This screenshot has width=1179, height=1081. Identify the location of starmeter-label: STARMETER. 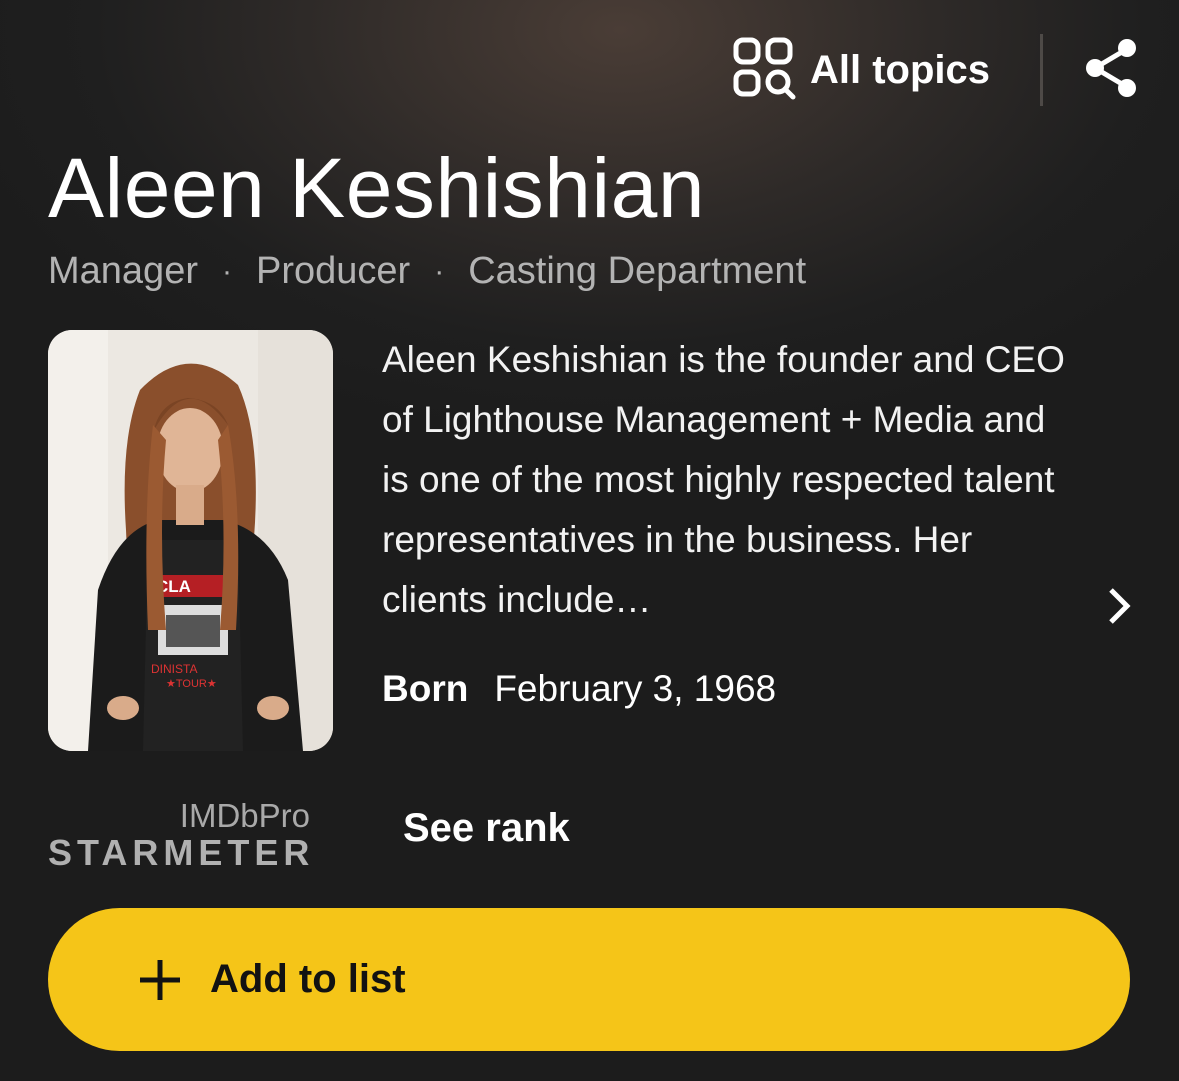
(181, 852).